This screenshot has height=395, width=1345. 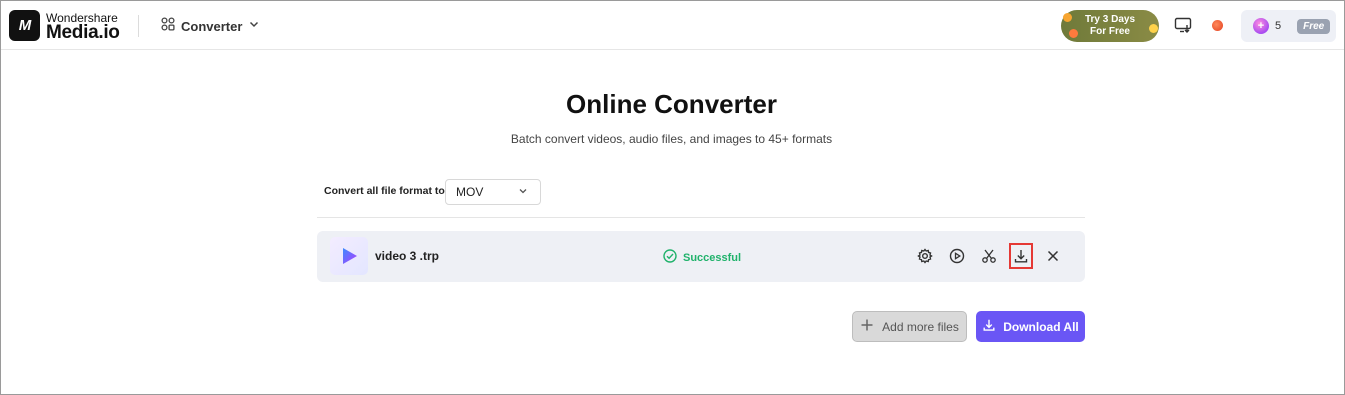 I want to click on download-file-button, so click(x=1021, y=256).